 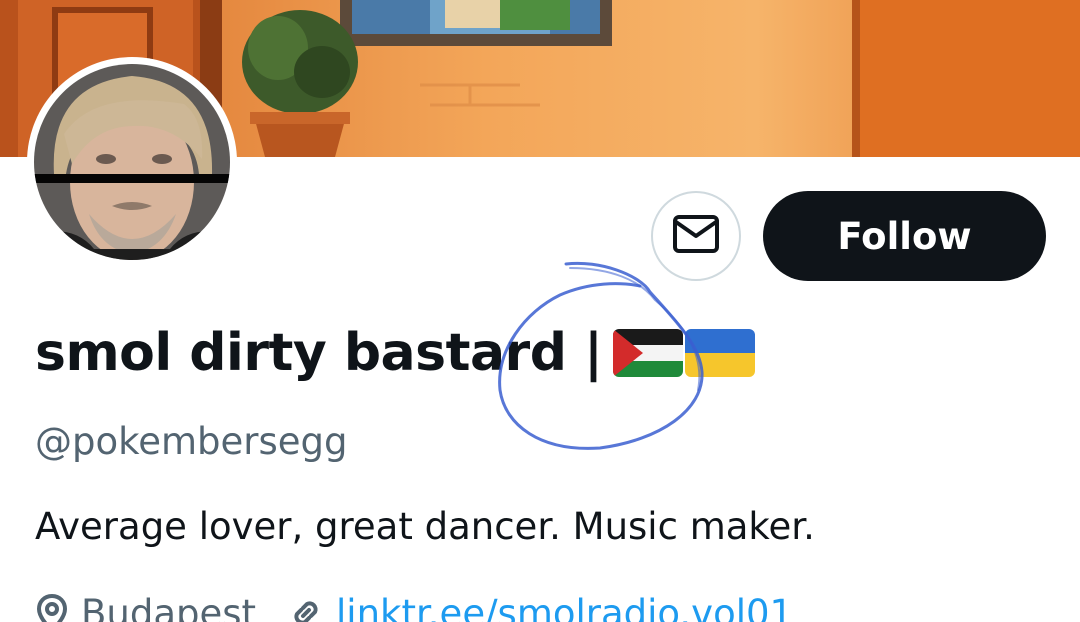 I want to click on follow-button: Follow, so click(x=904, y=236).